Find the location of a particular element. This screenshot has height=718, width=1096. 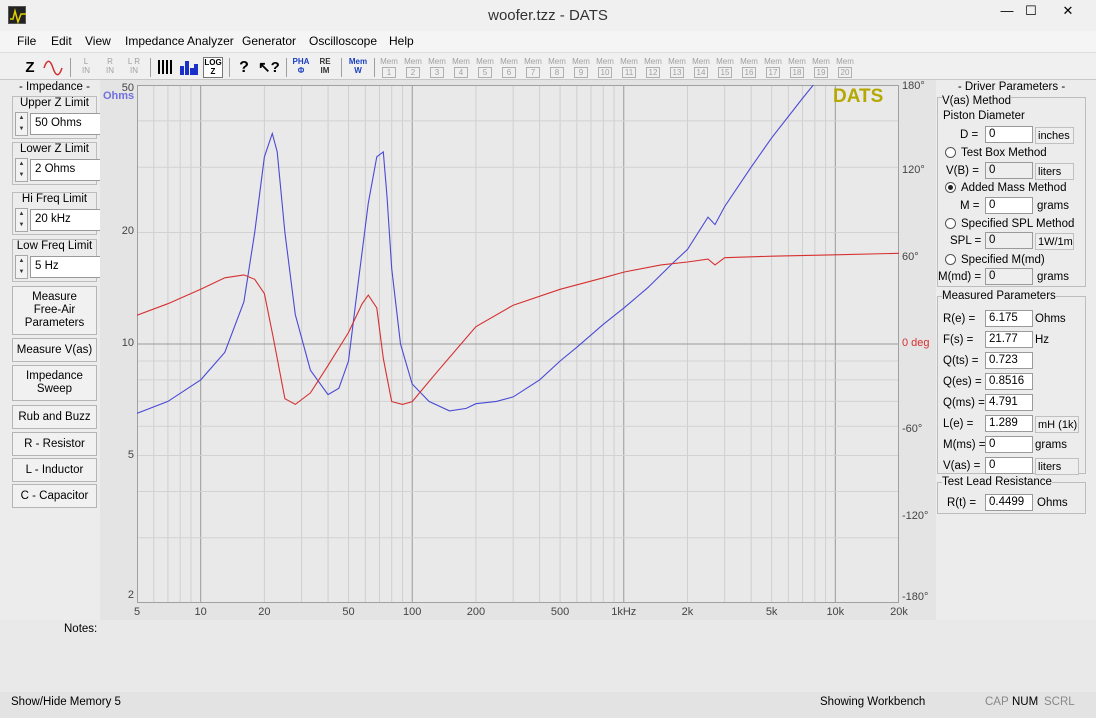

memory-slot-10-button: Mem 10 is located at coordinates (605, 67).